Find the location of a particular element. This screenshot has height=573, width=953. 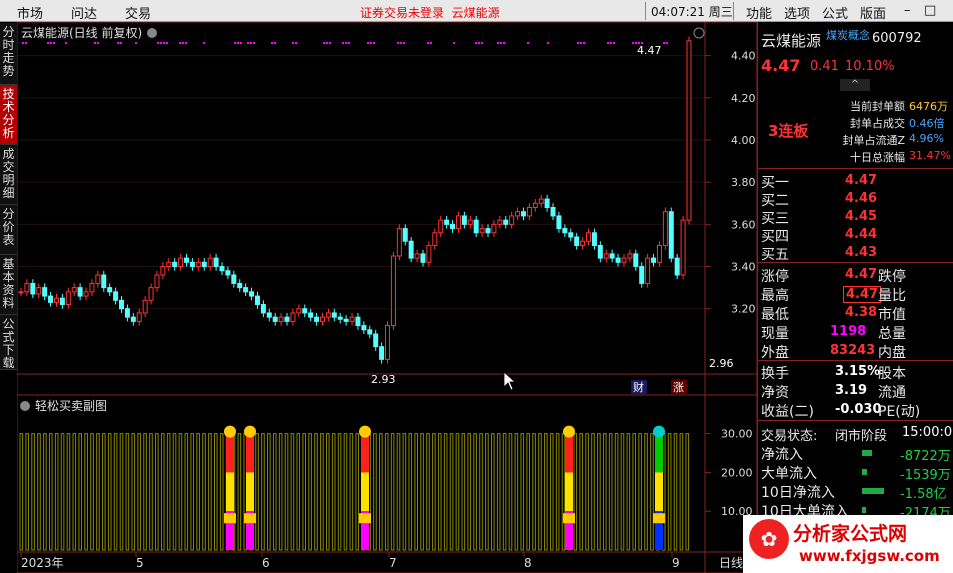

period-label: 日线 is located at coordinates (731, 563).